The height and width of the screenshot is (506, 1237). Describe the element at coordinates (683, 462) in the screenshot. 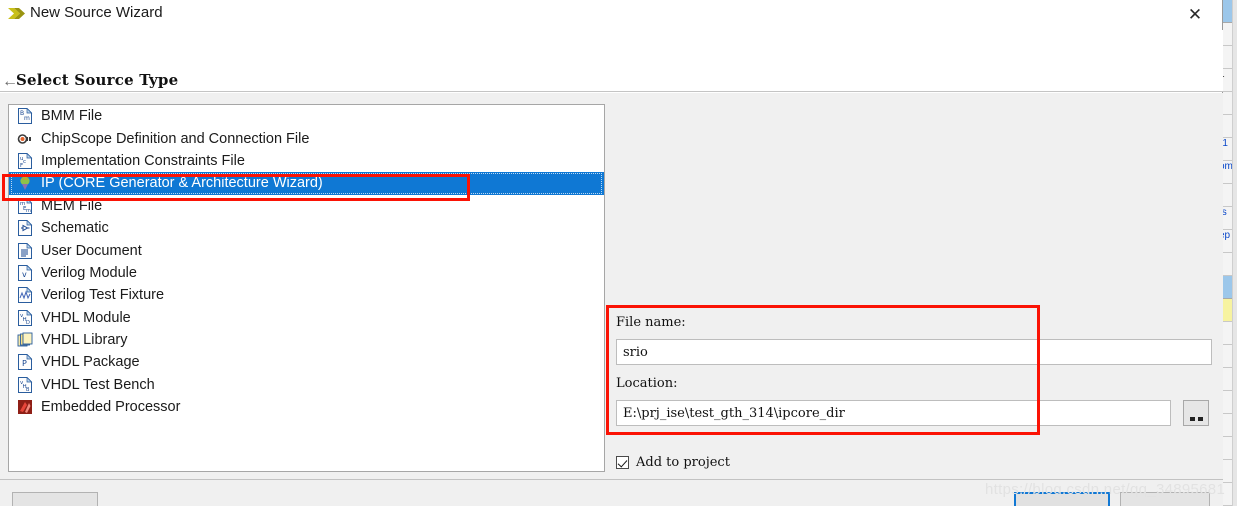

I see `add-to-project-label: Add to project` at that location.